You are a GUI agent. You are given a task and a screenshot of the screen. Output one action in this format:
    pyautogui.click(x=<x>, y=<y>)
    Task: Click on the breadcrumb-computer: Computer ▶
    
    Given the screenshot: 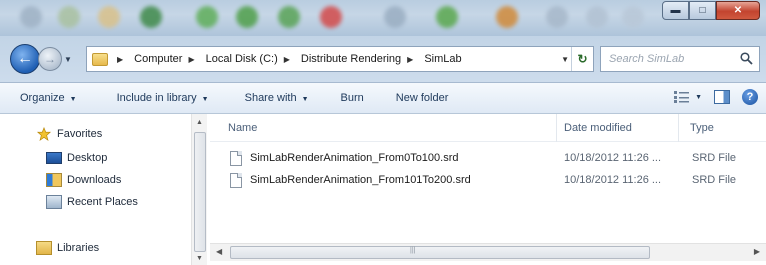 What is the action you would take?
    pyautogui.click(x=166, y=59)
    